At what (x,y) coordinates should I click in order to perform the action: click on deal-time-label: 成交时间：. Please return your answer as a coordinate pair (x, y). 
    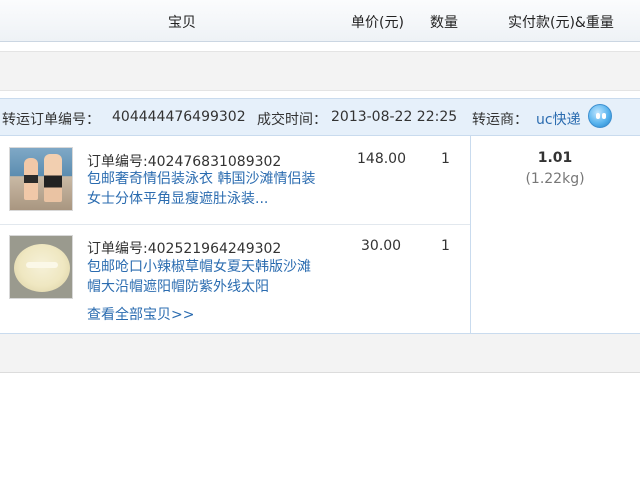
    Looking at the image, I should click on (292, 120).